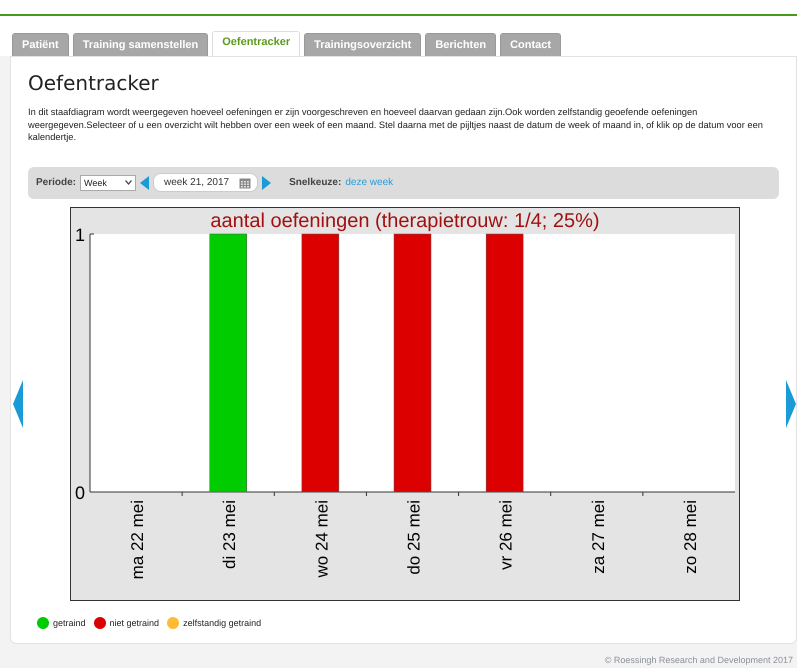  What do you see at coordinates (128, 182) in the screenshot?
I see `chevron-icon` at bounding box center [128, 182].